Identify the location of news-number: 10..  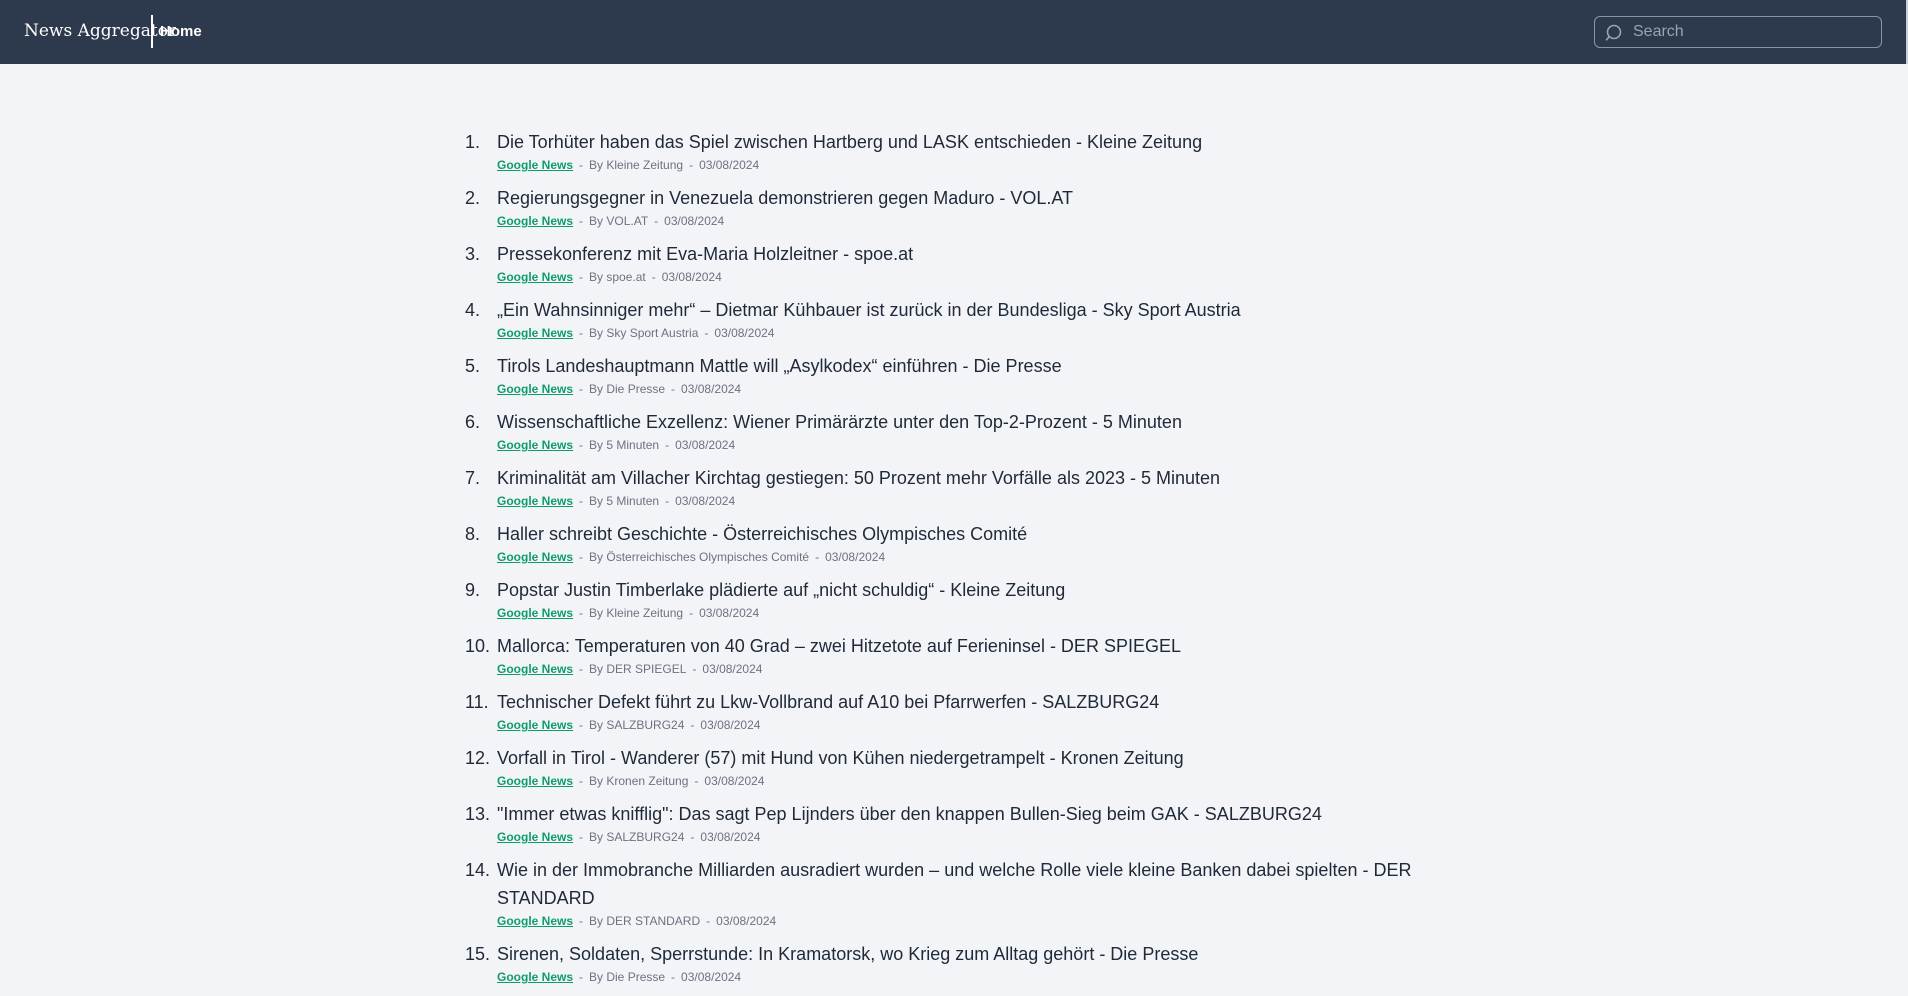
(478, 646).